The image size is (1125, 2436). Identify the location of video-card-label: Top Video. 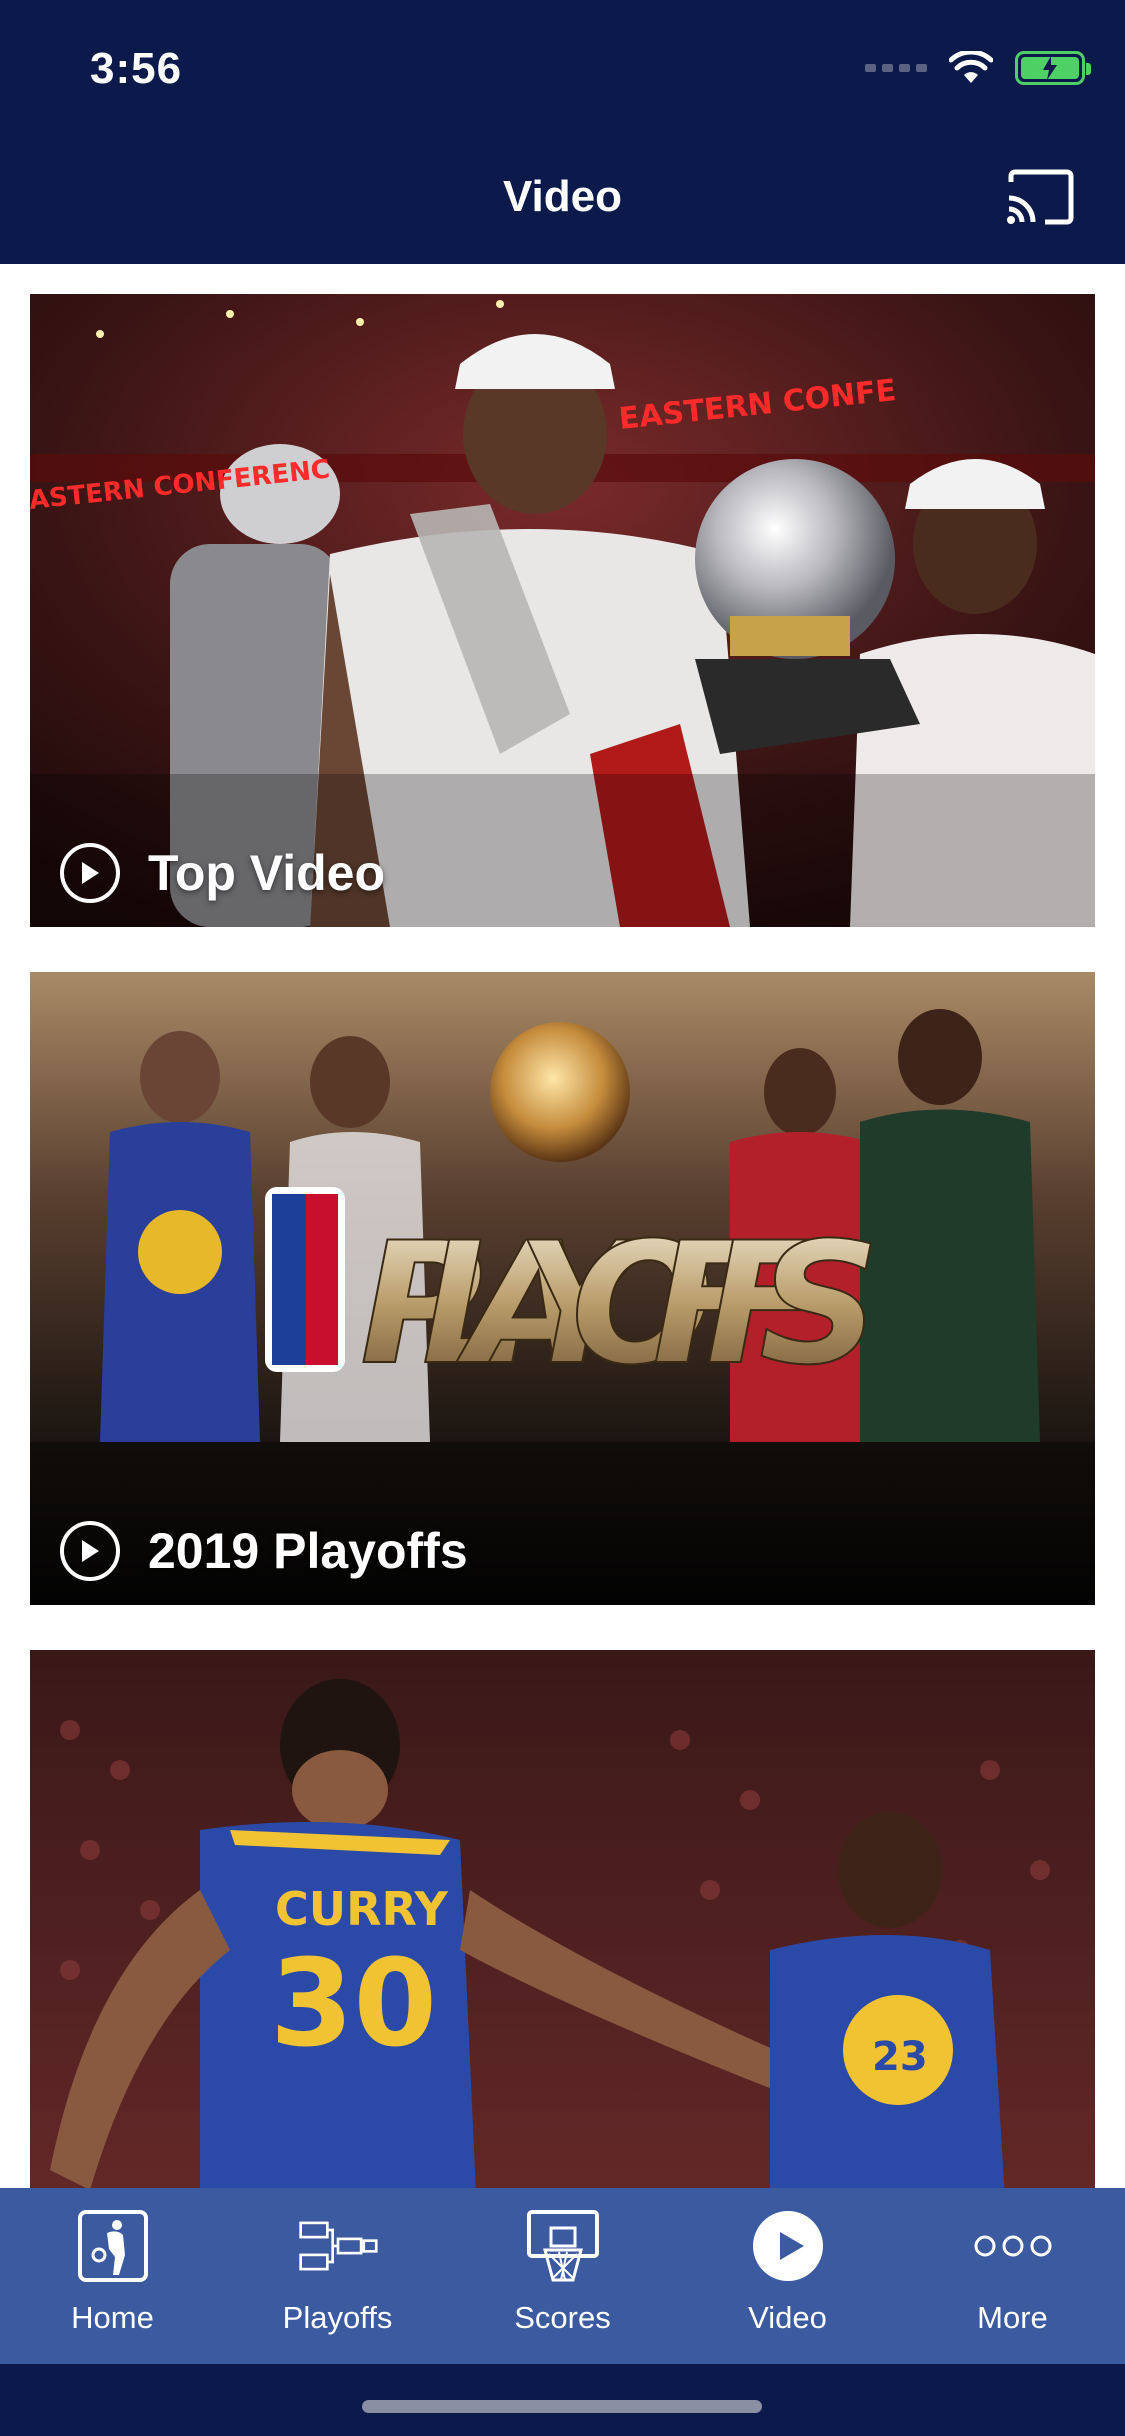
(222, 873).